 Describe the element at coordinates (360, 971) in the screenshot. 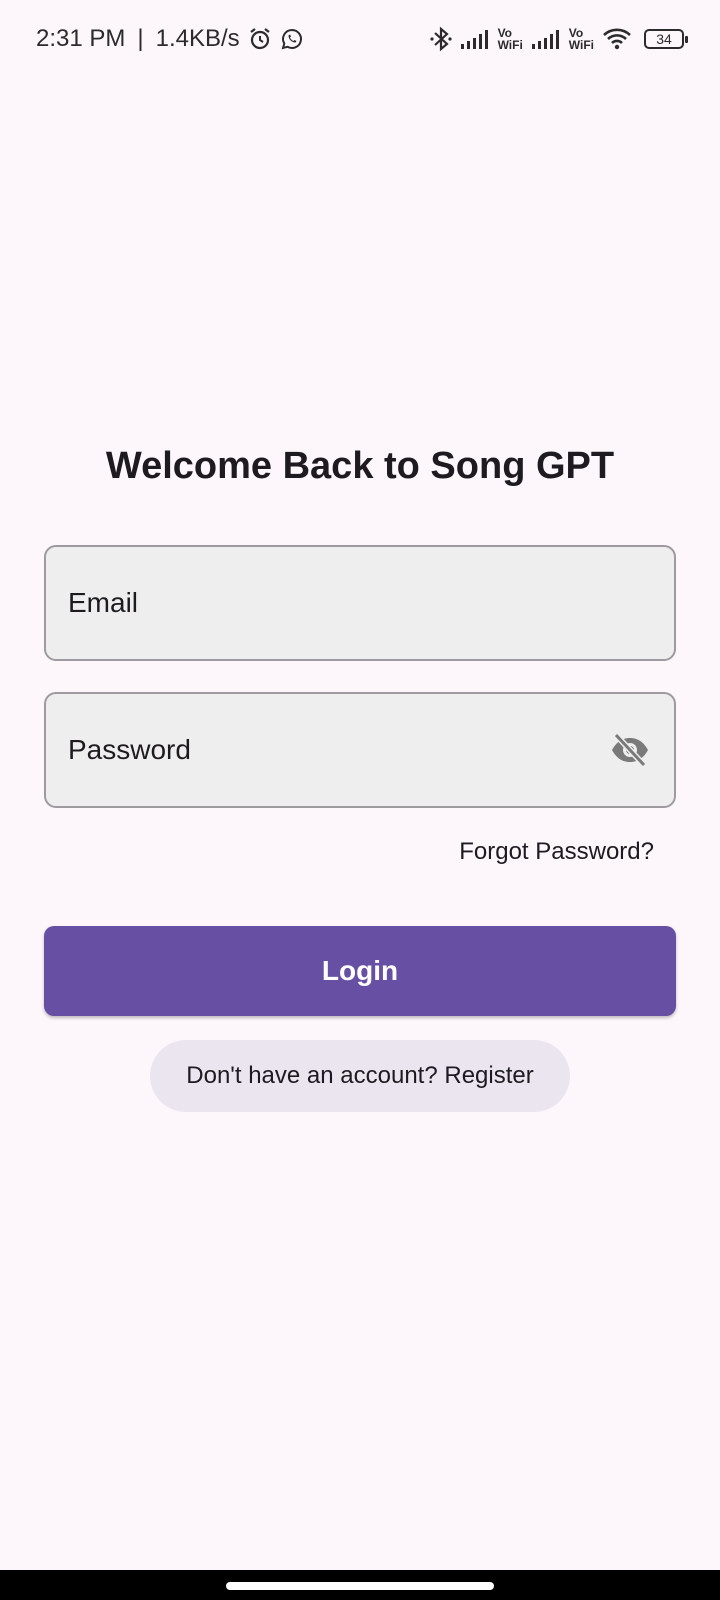

I see `login-button: Login` at that location.